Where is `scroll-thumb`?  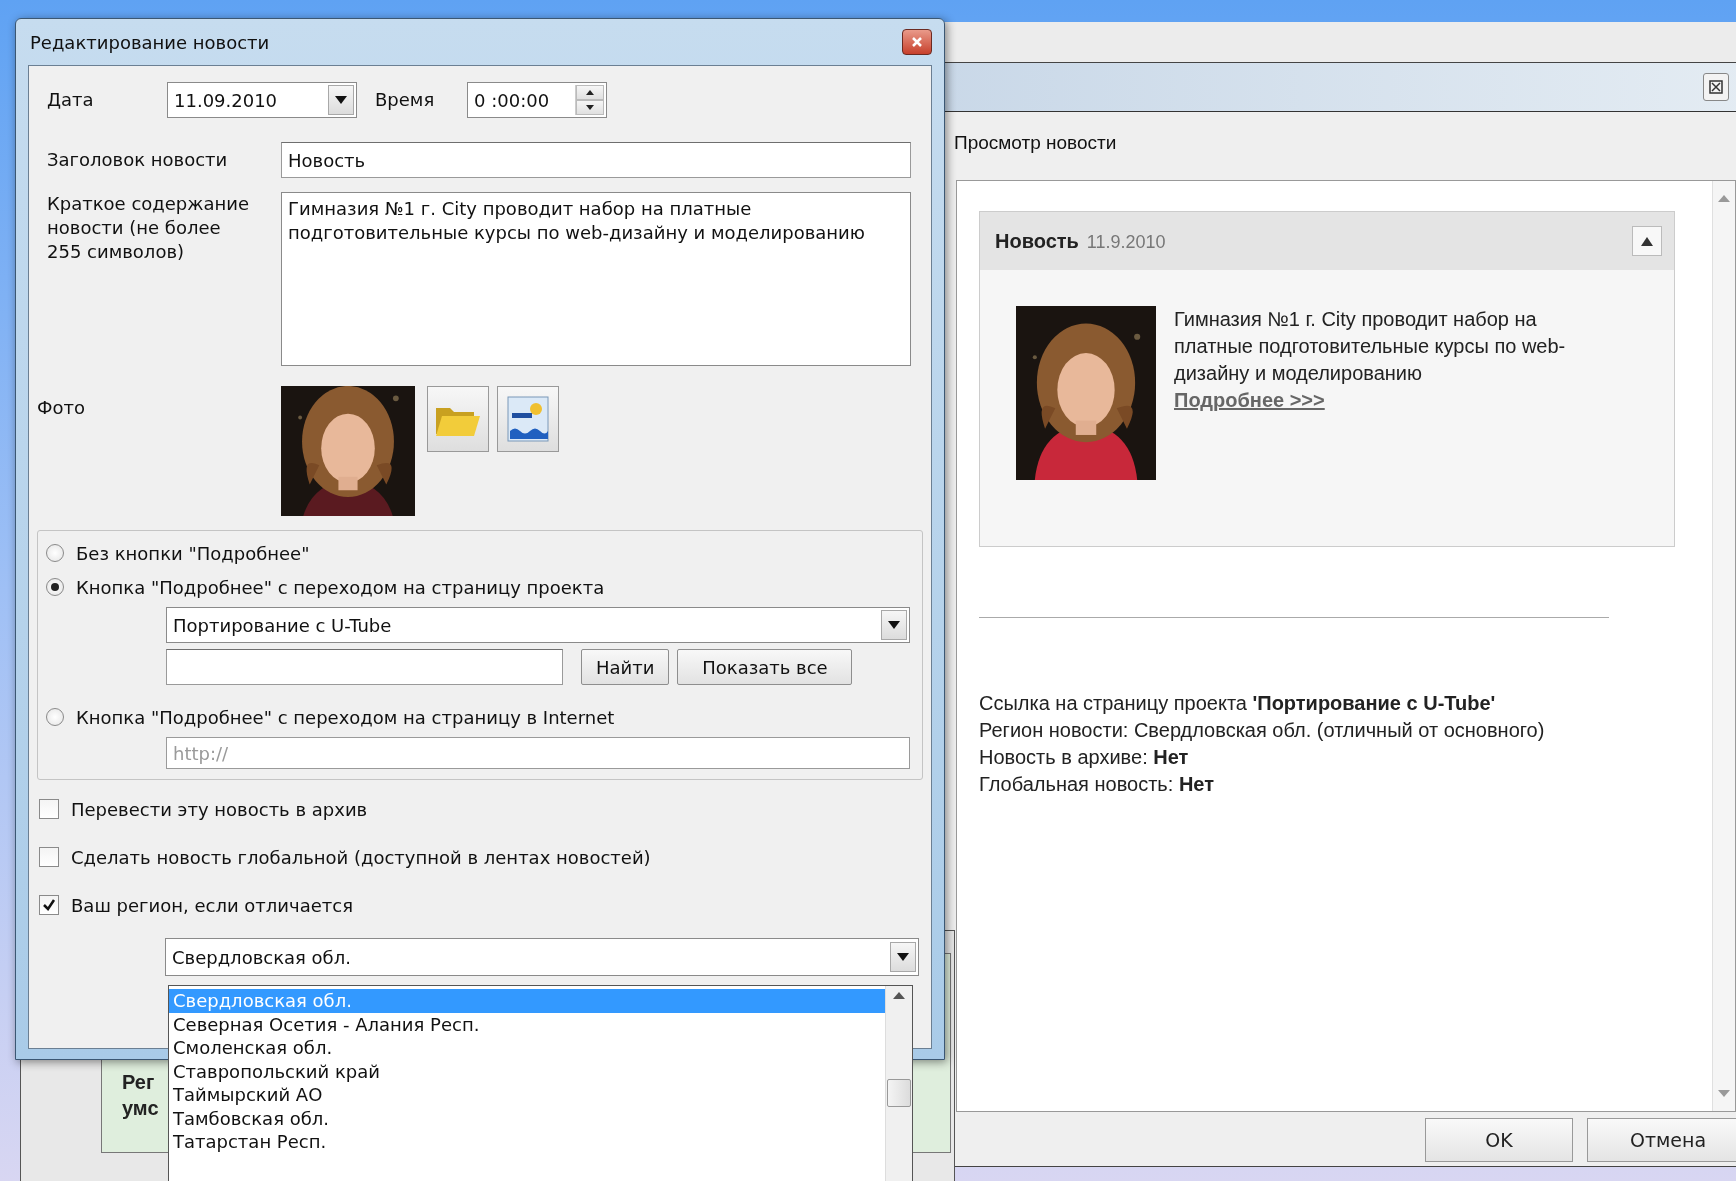 scroll-thumb is located at coordinates (899, 1093).